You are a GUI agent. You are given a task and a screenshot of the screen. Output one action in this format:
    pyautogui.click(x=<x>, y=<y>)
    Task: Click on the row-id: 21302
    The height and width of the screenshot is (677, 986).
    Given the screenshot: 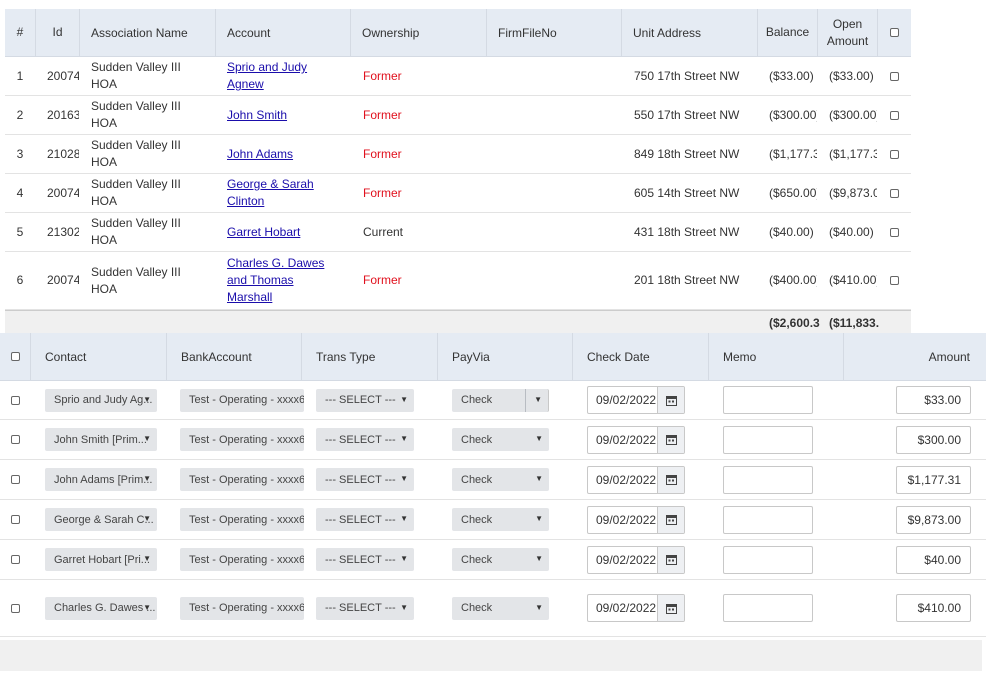 What is the action you would take?
    pyautogui.click(x=63, y=231)
    